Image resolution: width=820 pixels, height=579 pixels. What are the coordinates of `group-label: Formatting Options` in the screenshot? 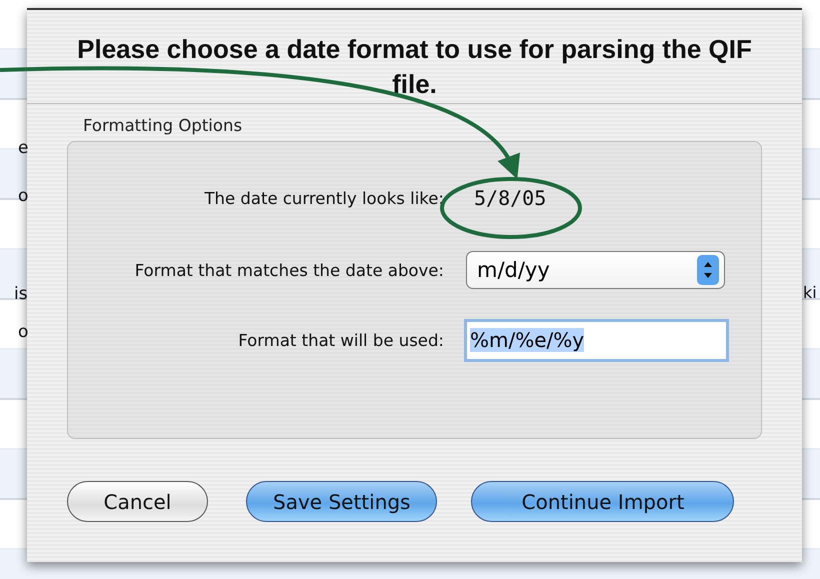 It's located at (163, 125).